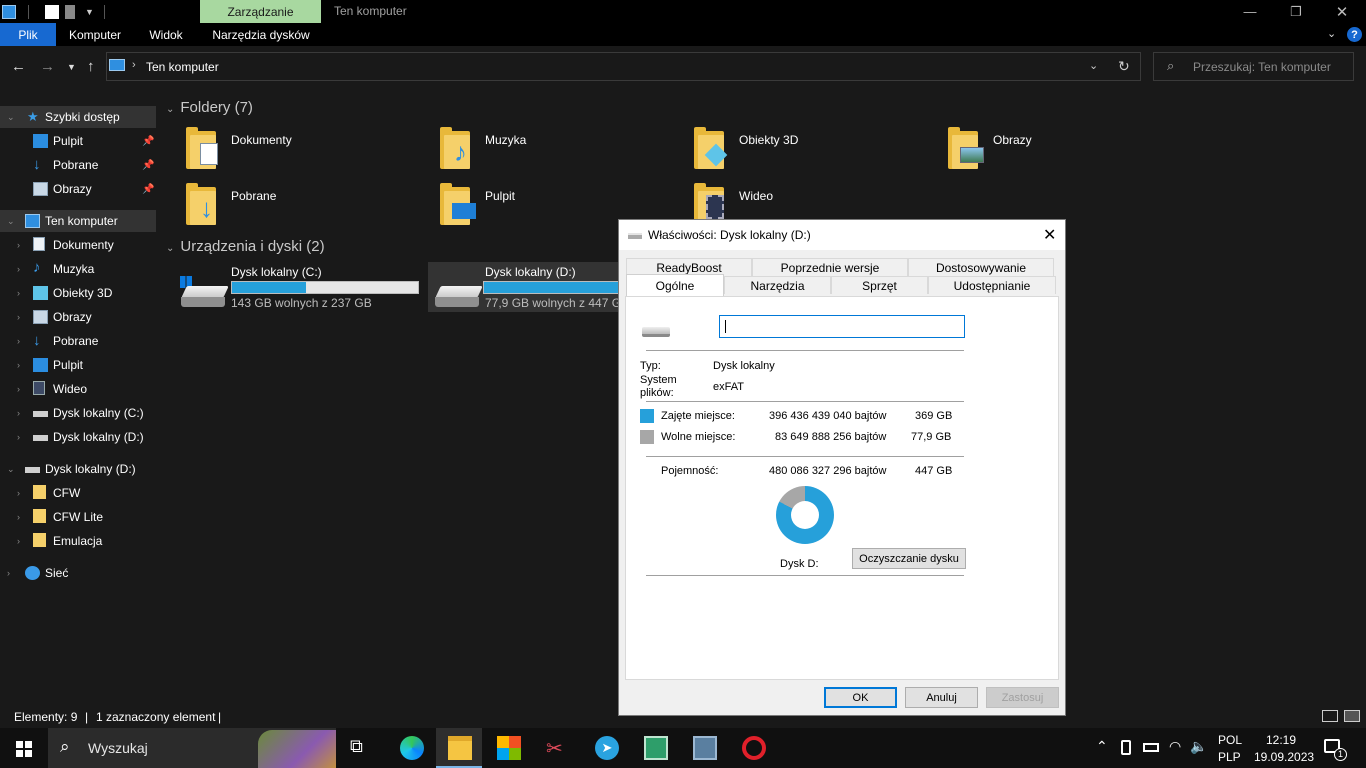 This screenshot has width=1366, height=768. Describe the element at coordinates (78, 141) in the screenshot. I see `sidebar-item-desktop: Pulpit 📌` at that location.